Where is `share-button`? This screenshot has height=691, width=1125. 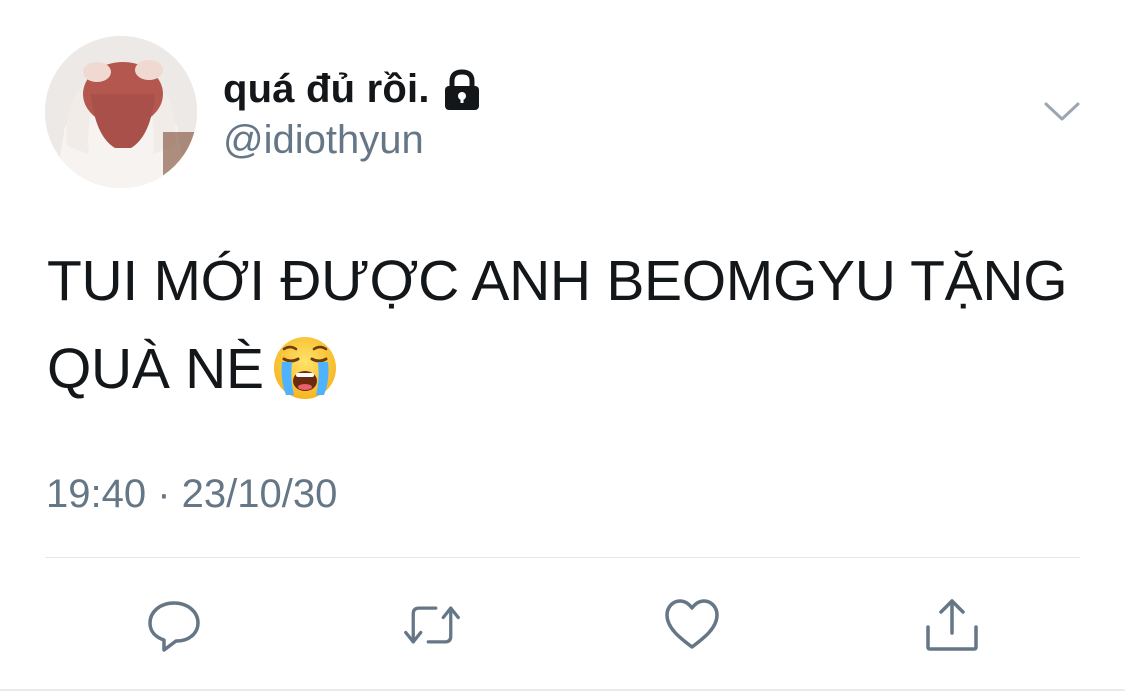 share-button is located at coordinates (952, 625).